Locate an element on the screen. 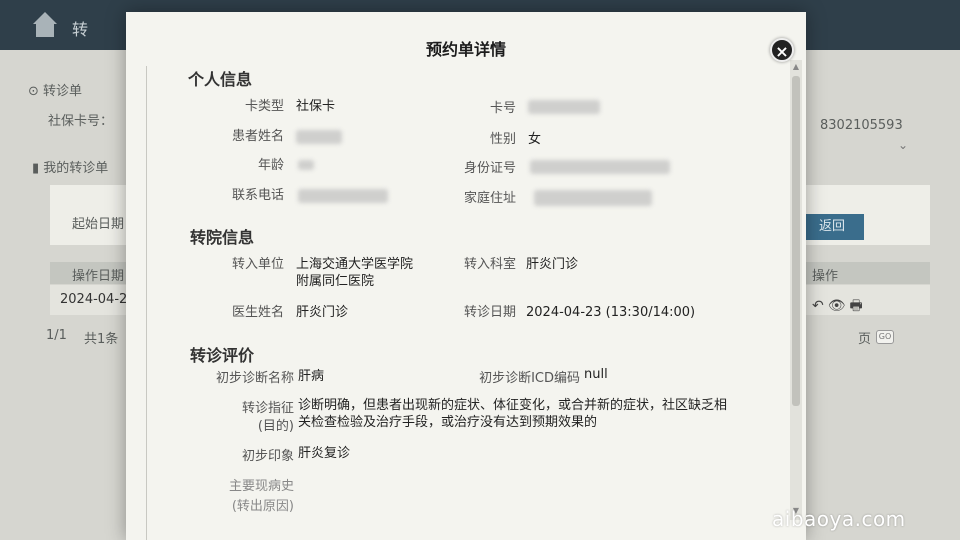 The image size is (960, 540). card-no-label: 卡号 is located at coordinates (502, 108).